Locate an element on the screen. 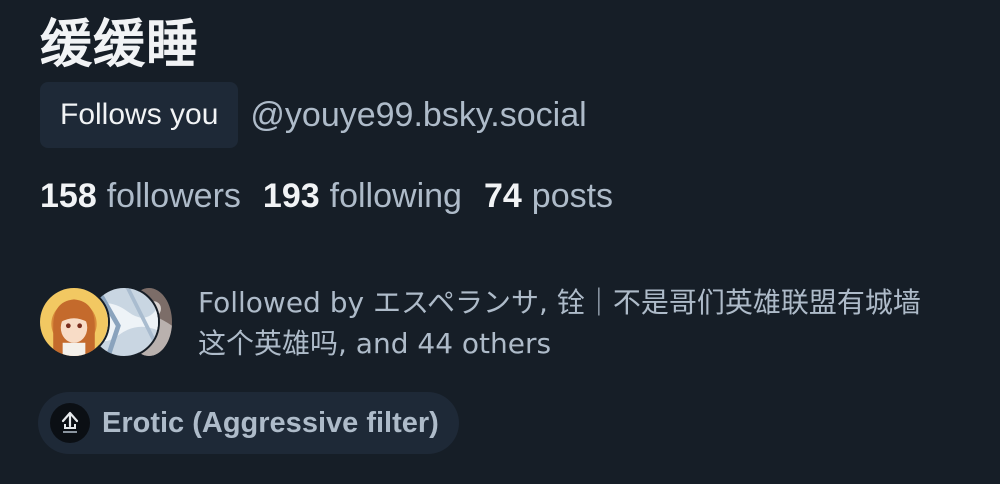 The height and width of the screenshot is (484, 1000). known-followers-avatars is located at coordinates (108, 321).